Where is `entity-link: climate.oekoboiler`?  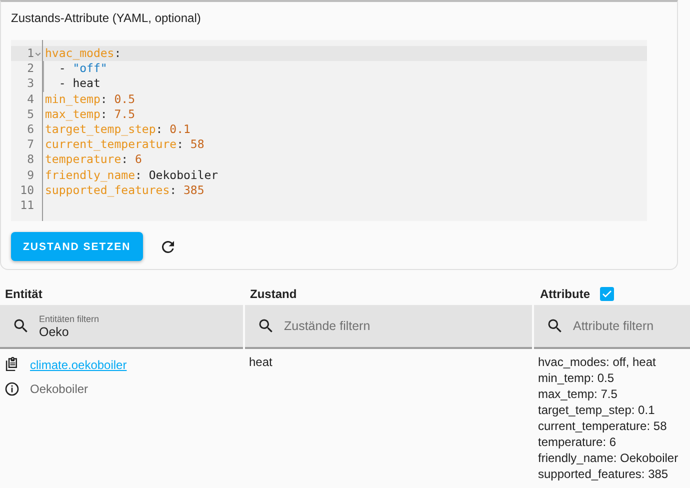 entity-link: climate.oekoboiler is located at coordinates (78, 365).